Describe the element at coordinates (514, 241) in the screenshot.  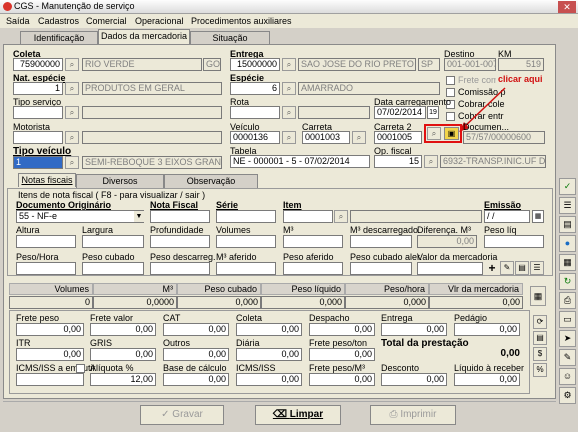
I see `peso-liq-field` at that location.